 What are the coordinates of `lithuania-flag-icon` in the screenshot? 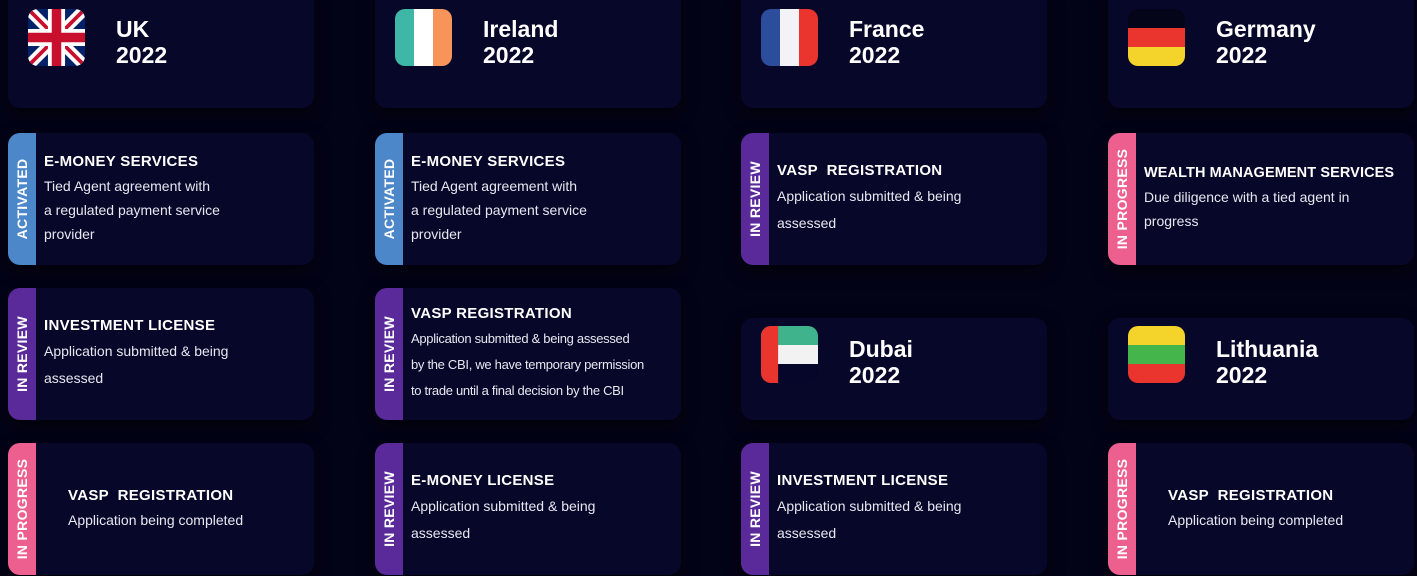 It's located at (1156, 354).